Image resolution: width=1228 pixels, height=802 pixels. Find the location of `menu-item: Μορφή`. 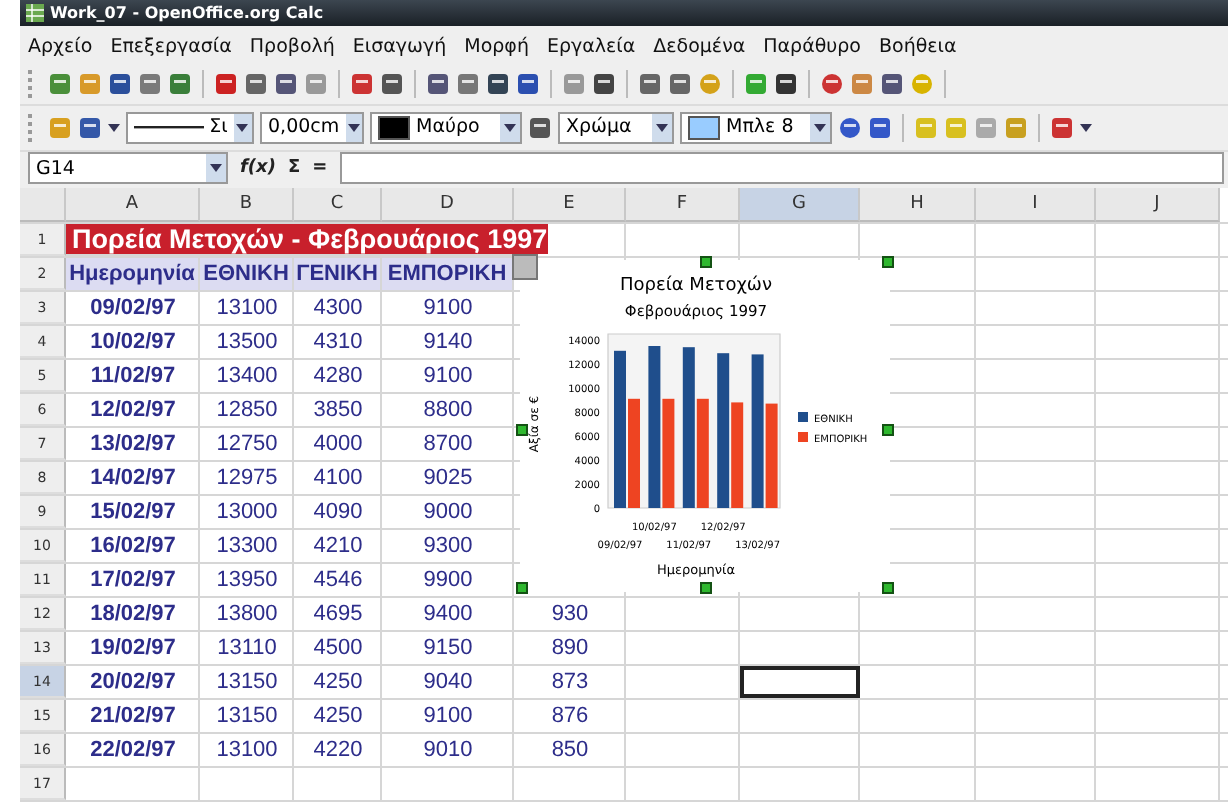

menu-item: Μορφή is located at coordinates (496, 46).